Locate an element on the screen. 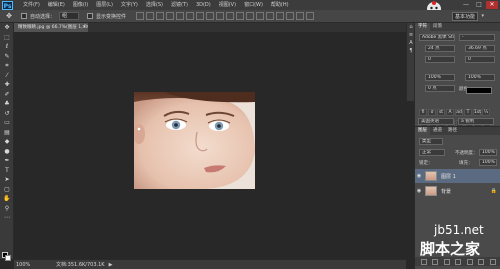  leading-field: 36.69 点 is located at coordinates (480, 48).